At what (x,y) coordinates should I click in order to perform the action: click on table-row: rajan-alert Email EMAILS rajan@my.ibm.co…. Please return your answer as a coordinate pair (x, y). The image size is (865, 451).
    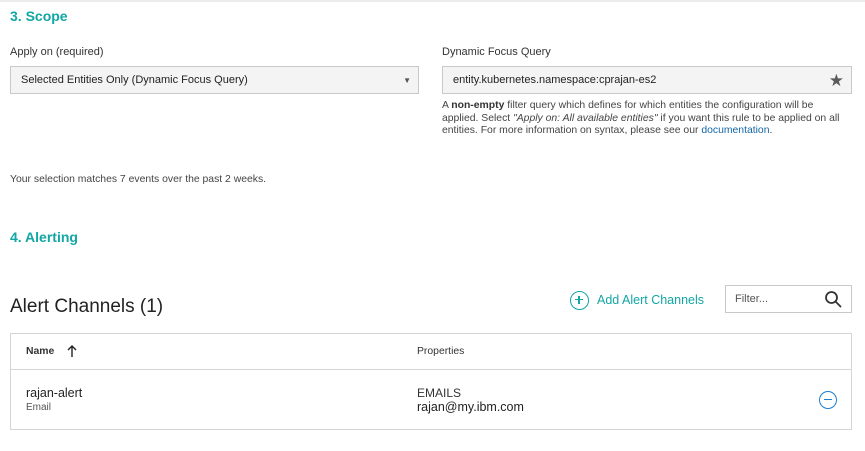
    Looking at the image, I should click on (431, 400).